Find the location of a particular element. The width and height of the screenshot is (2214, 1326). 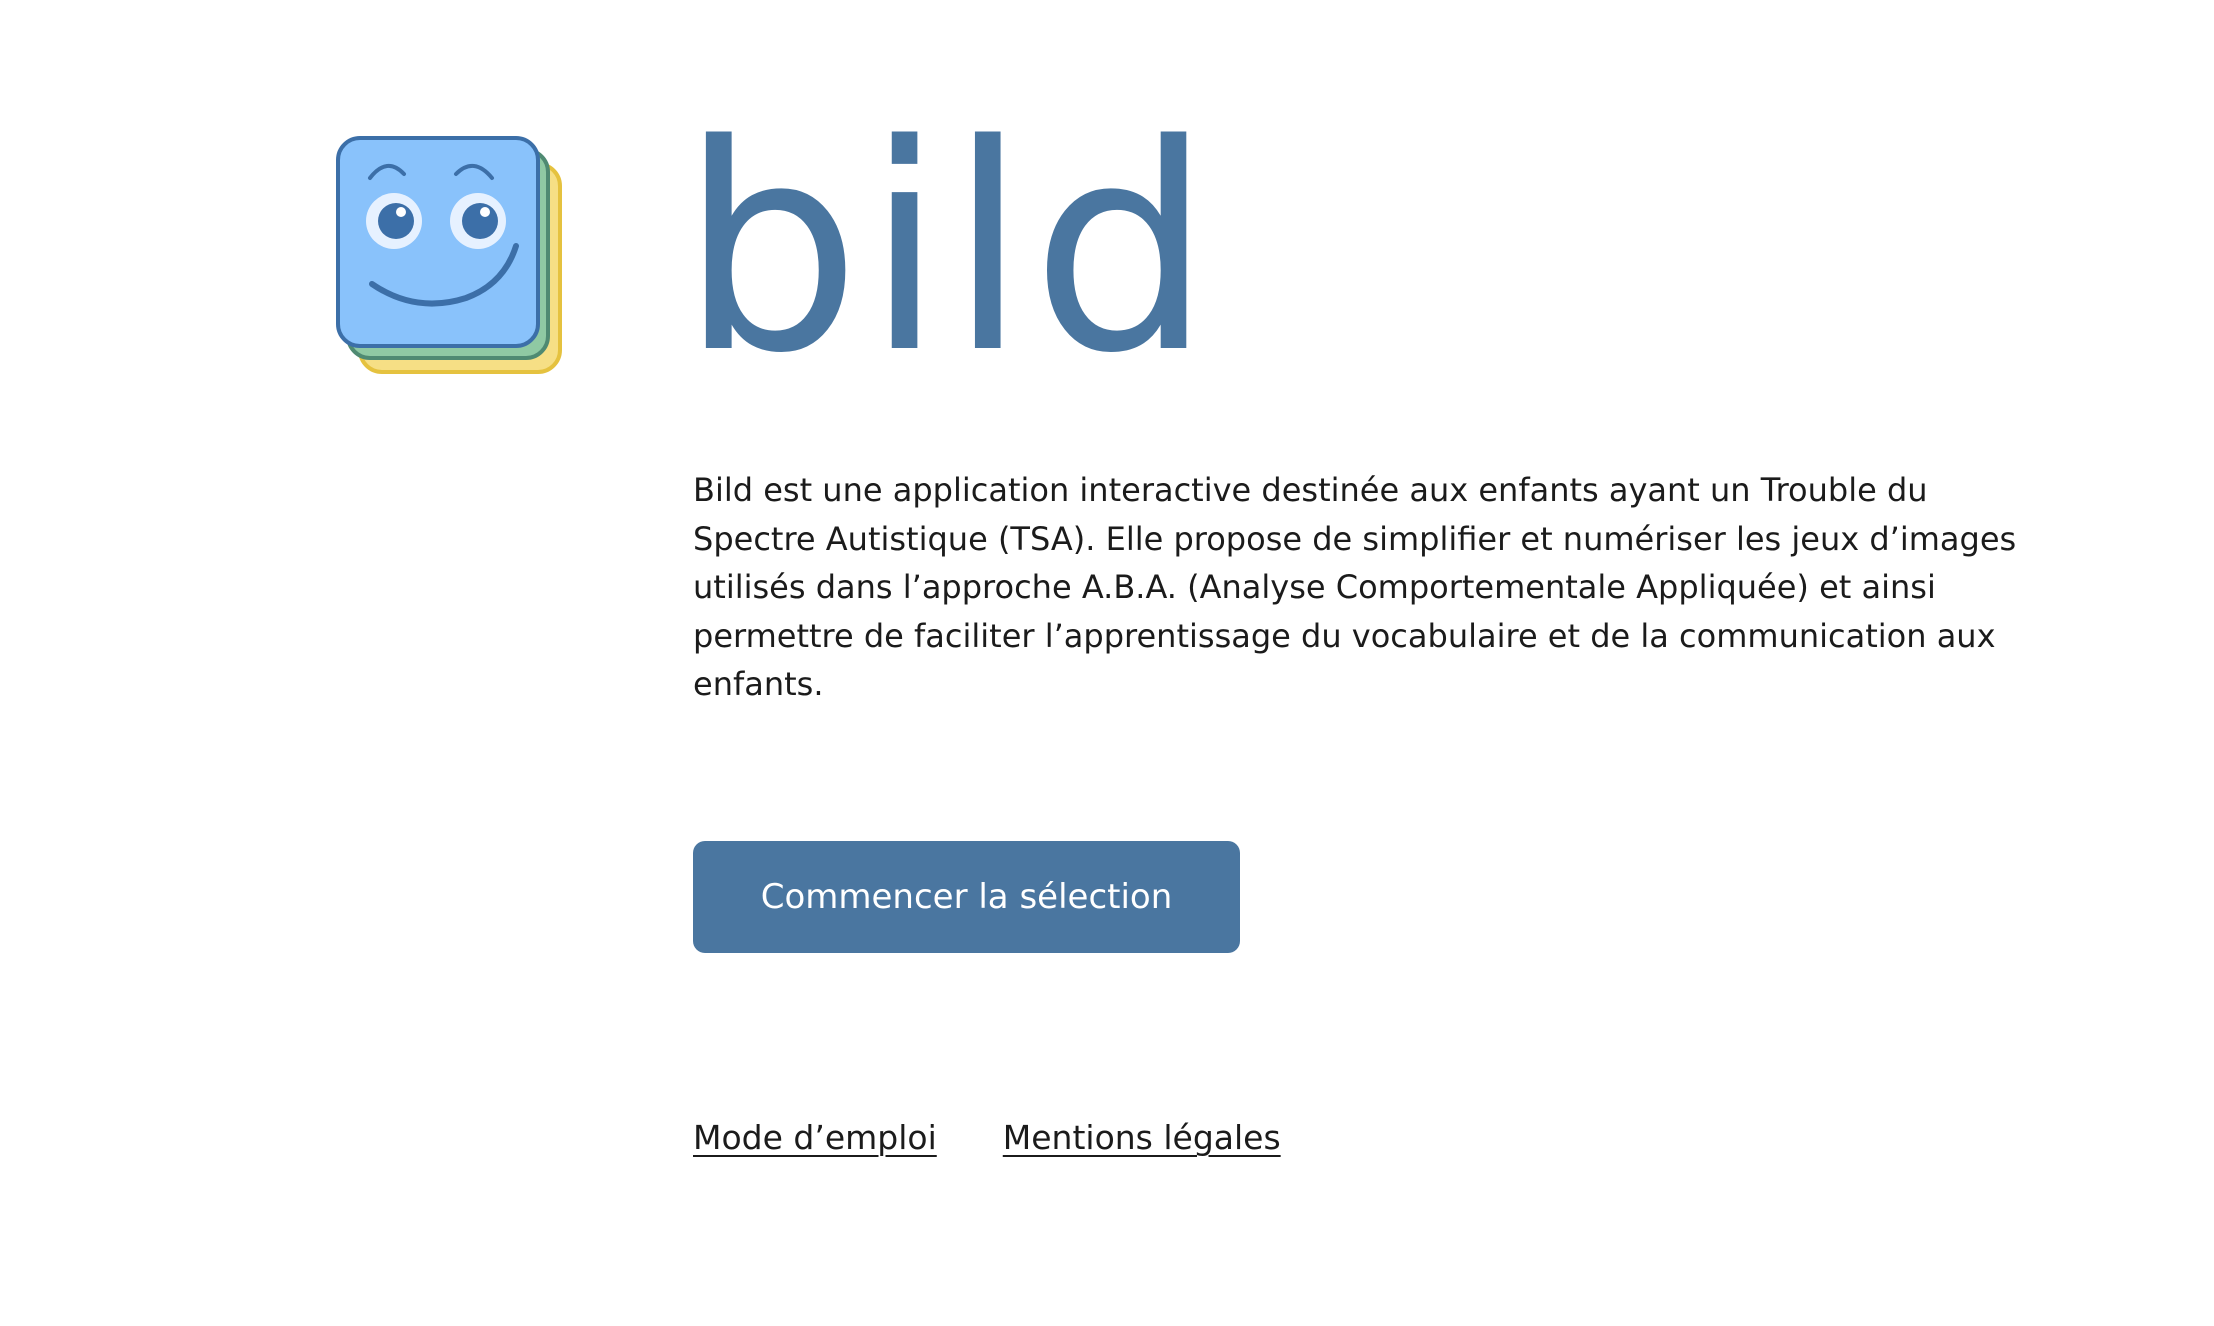

user-guide-link: Mode d’emploi is located at coordinates (815, 1138).